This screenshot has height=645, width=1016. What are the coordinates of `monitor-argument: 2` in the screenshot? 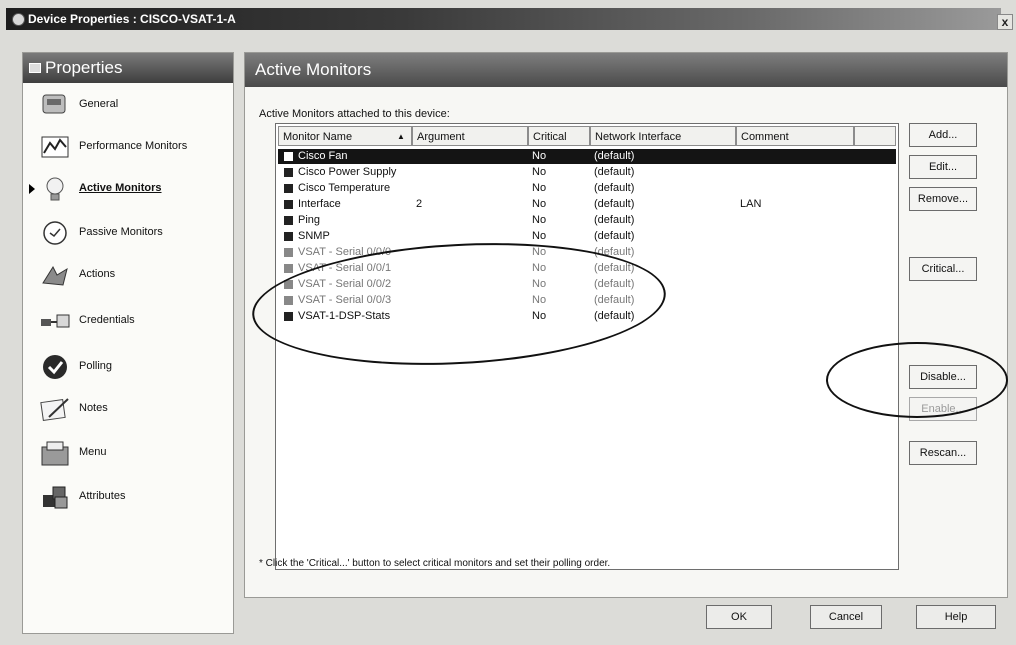 It's located at (419, 204).